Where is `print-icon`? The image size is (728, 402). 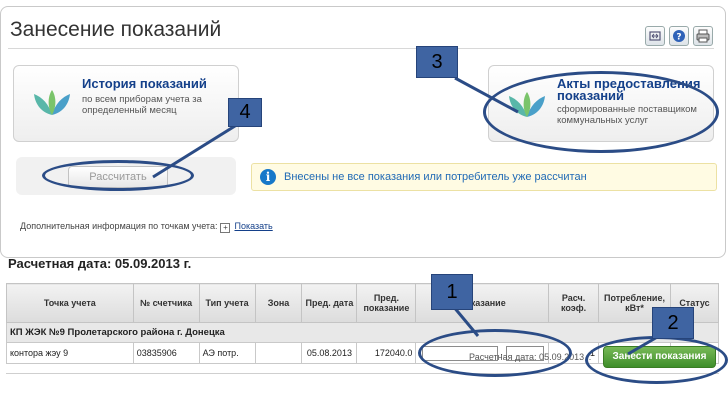
print-icon is located at coordinates (703, 36).